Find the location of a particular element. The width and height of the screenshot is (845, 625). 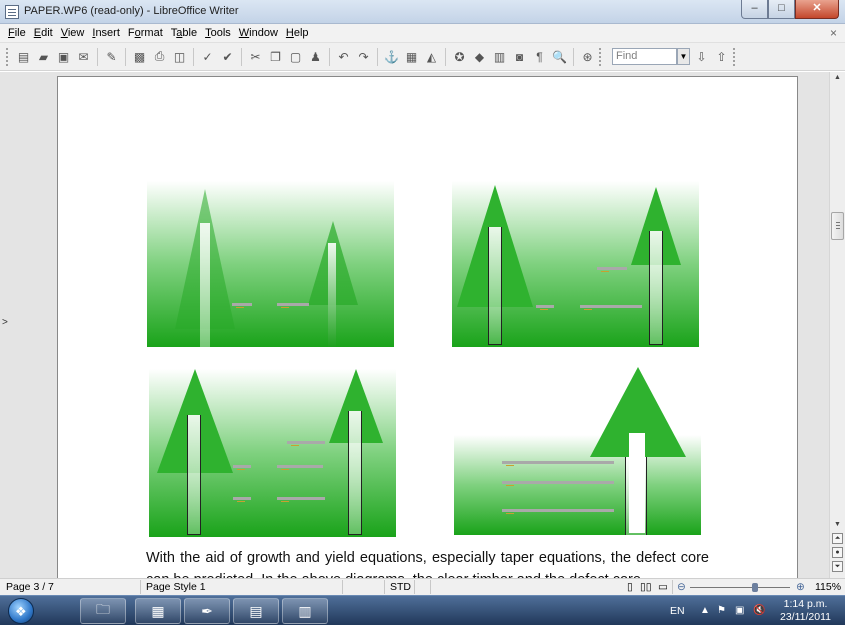

scroll-down-icon: ▼ is located at coordinates (837, 524).